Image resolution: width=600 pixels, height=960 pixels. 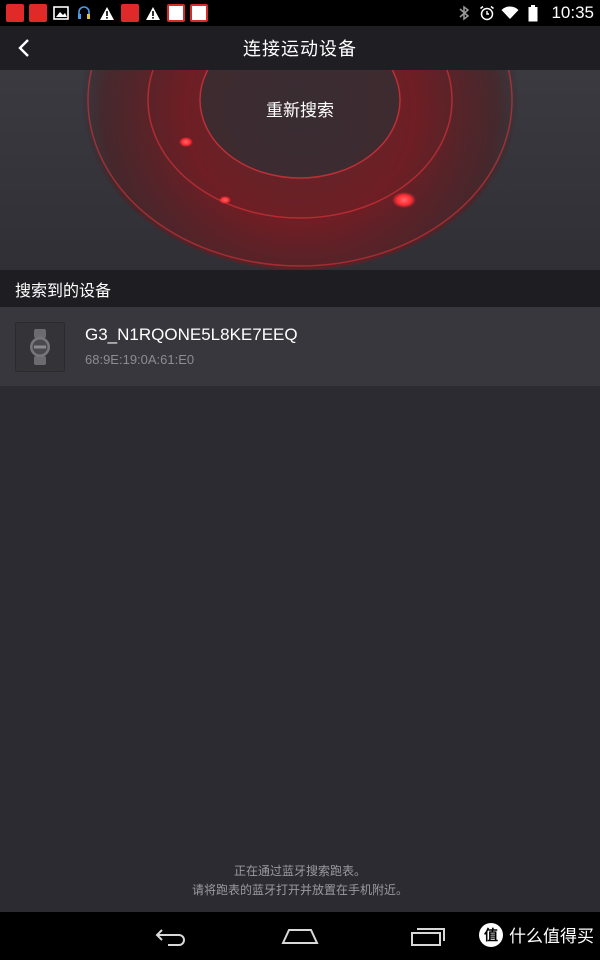 I want to click on back-icon, so click(x=170, y=937).